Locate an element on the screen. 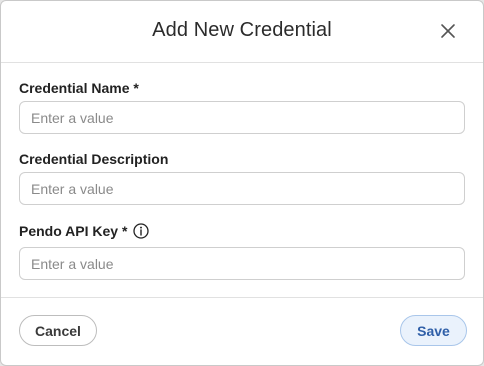 The height and width of the screenshot is (366, 484). credential-name-label: Credential Name * is located at coordinates (79, 88).